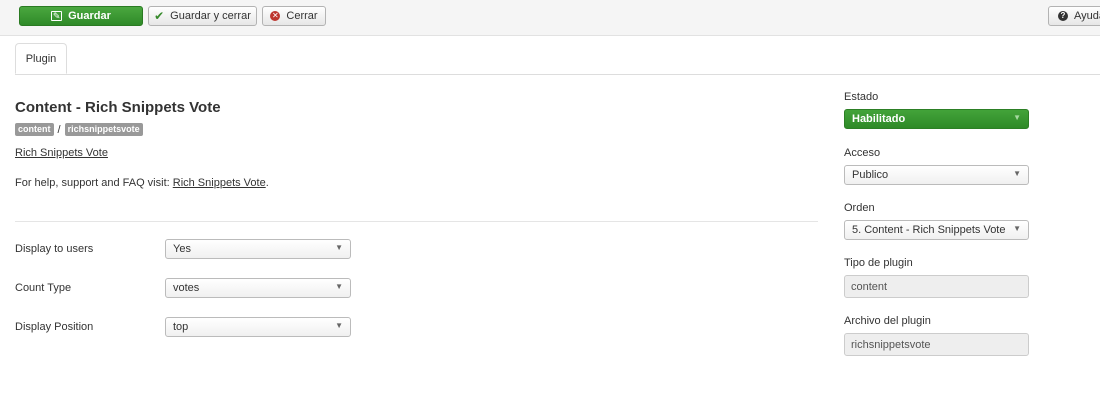  What do you see at coordinates (258, 288) in the screenshot?
I see `count-type-select: votes ▼` at bounding box center [258, 288].